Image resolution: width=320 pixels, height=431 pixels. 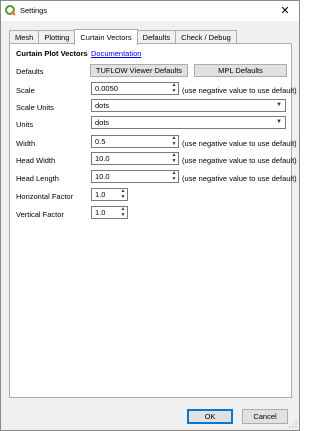 What do you see at coordinates (30, 71) in the screenshot?
I see `defaults-label: Defaults` at bounding box center [30, 71].